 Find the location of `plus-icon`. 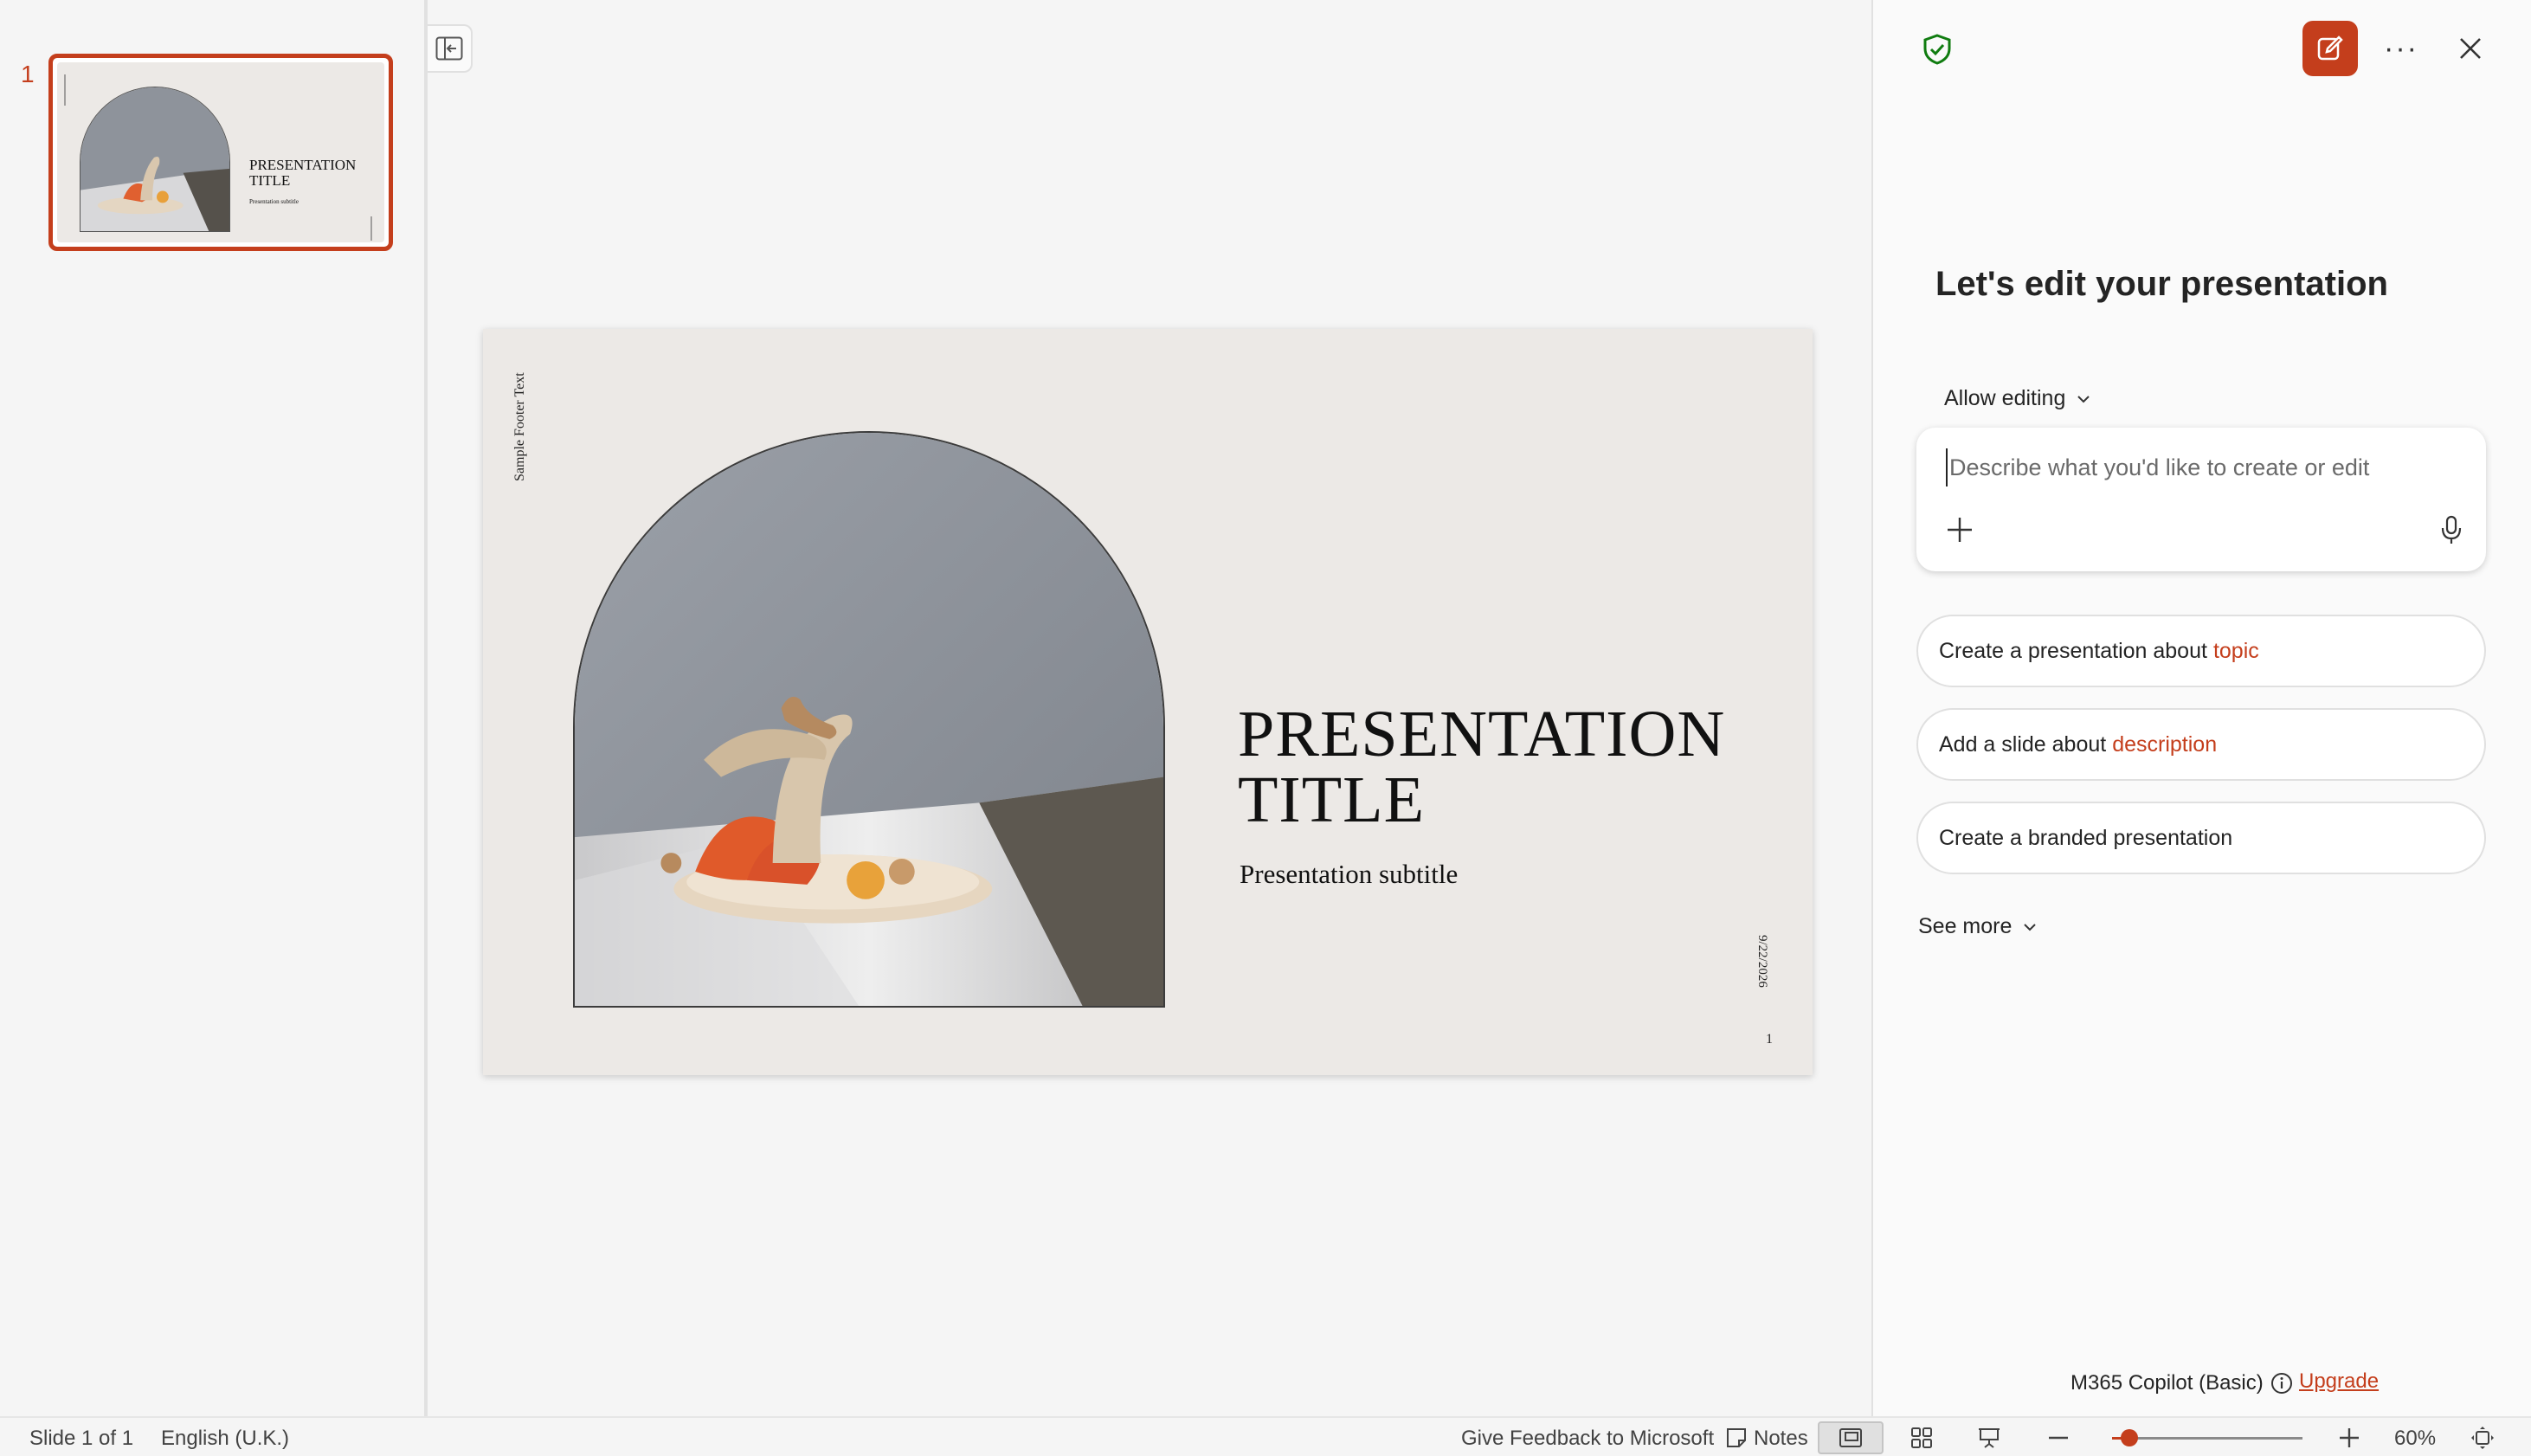

plus-icon is located at coordinates (1960, 530).